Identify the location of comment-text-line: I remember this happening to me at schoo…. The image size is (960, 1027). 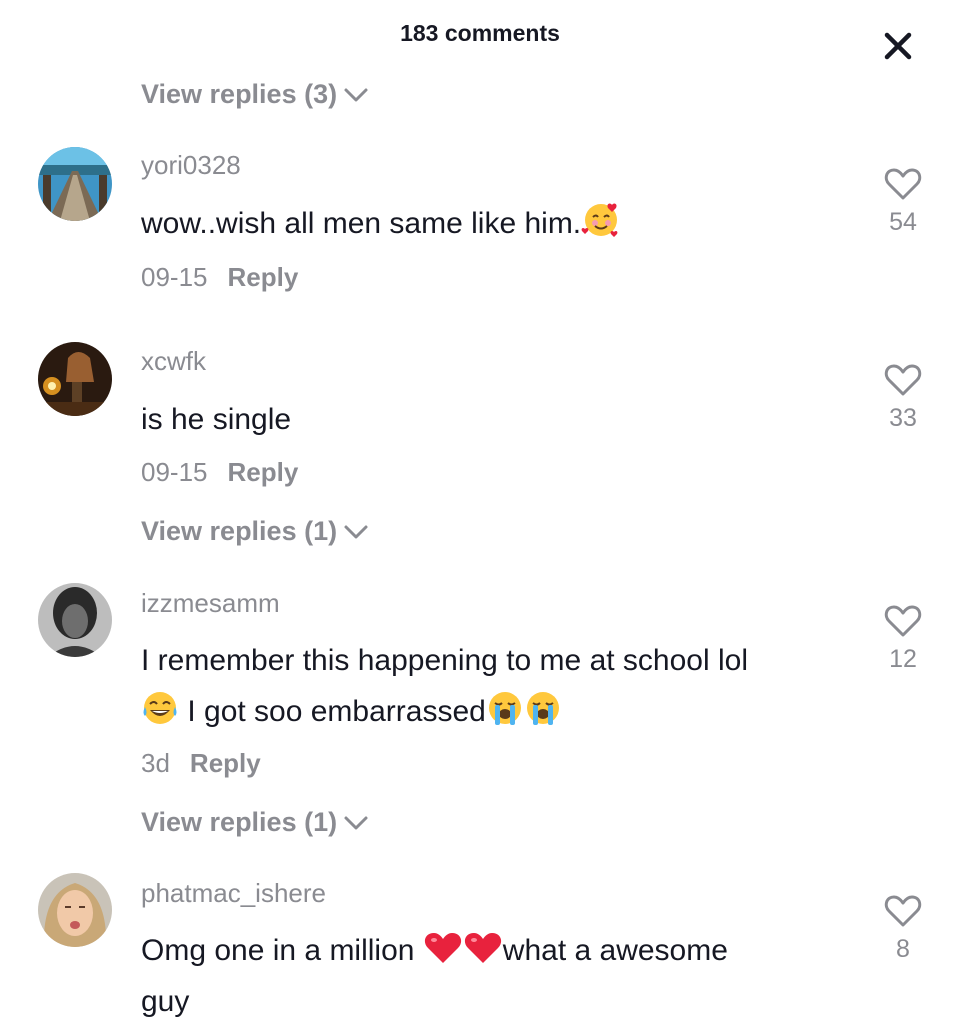
(444, 660).